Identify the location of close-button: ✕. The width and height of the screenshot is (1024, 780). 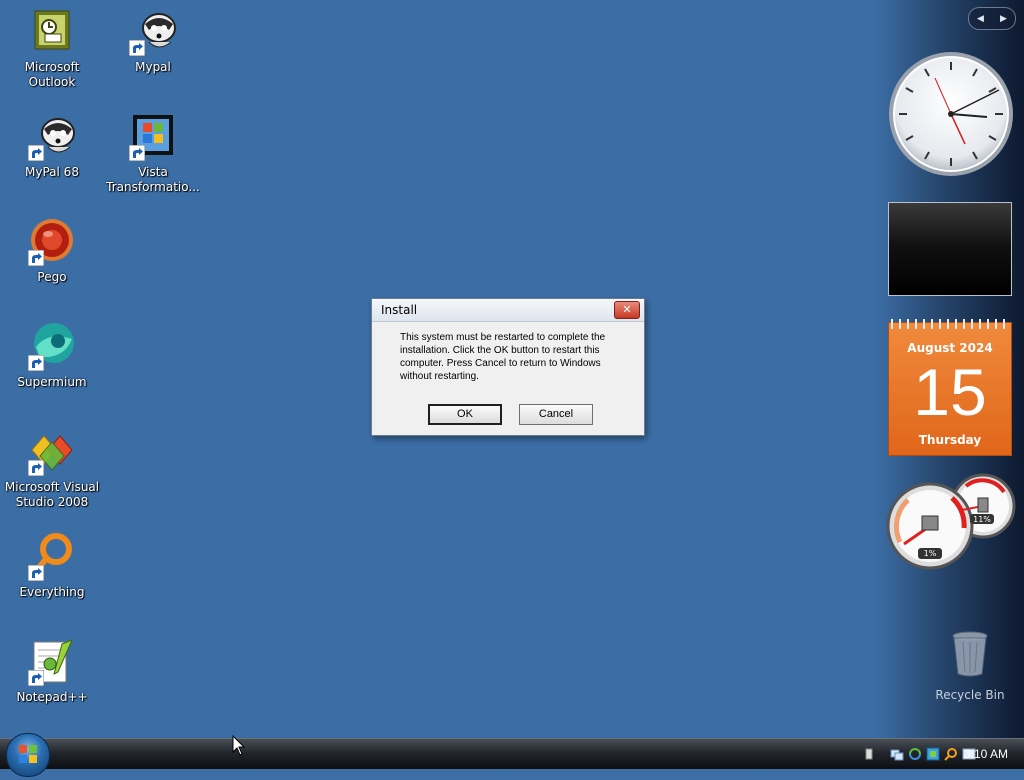
(627, 310).